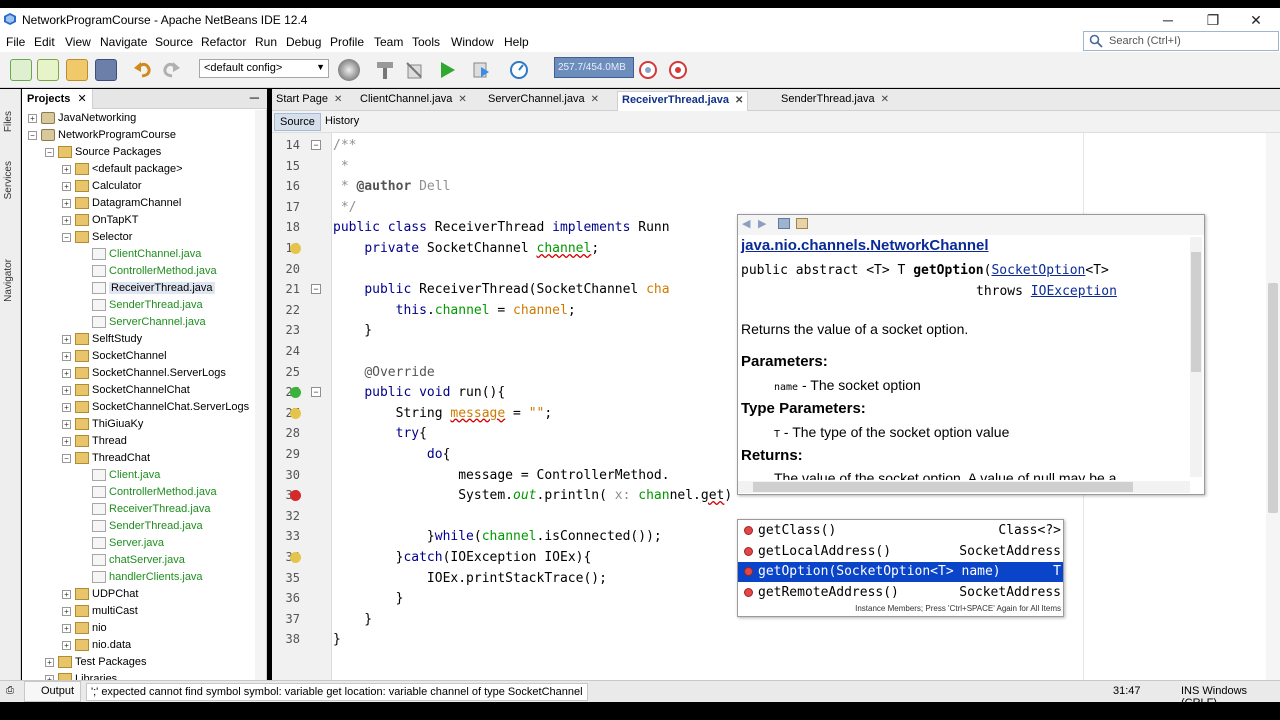  I want to click on scroll-thumb, so click(1273, 398).